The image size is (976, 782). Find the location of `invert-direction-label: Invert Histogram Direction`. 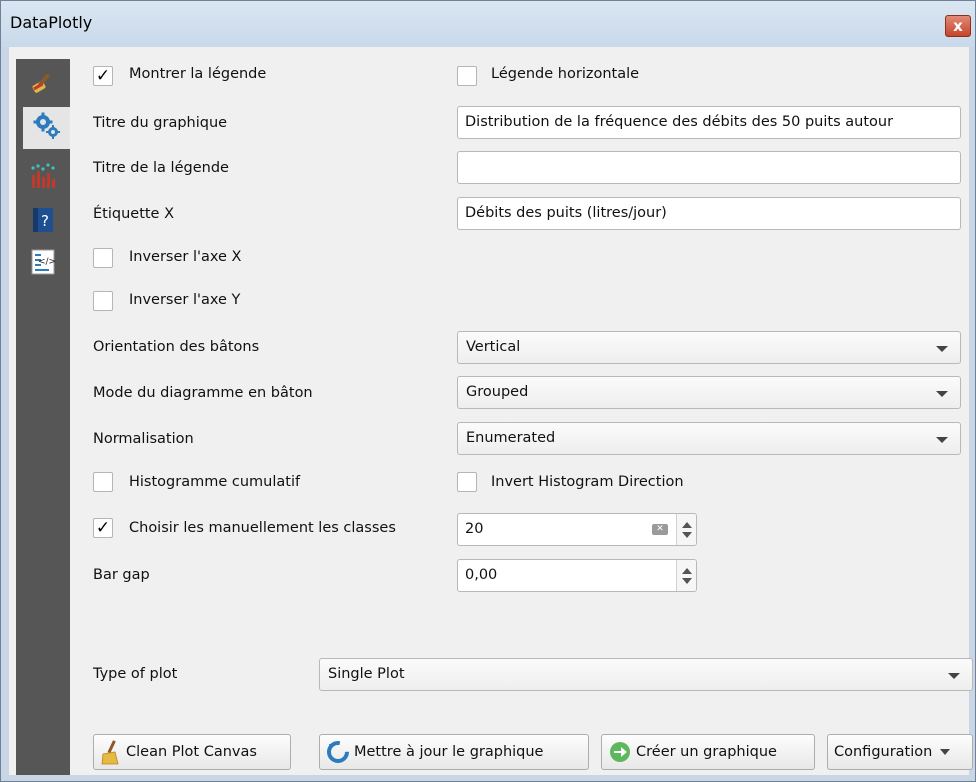

invert-direction-label: Invert Histogram Direction is located at coordinates (587, 482).